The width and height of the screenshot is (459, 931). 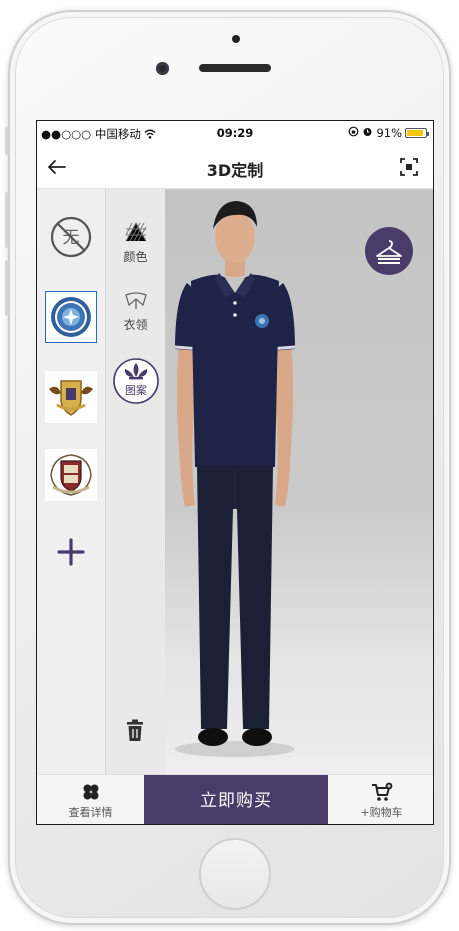 I want to click on option-pattern-label: 图案, so click(x=136, y=390).